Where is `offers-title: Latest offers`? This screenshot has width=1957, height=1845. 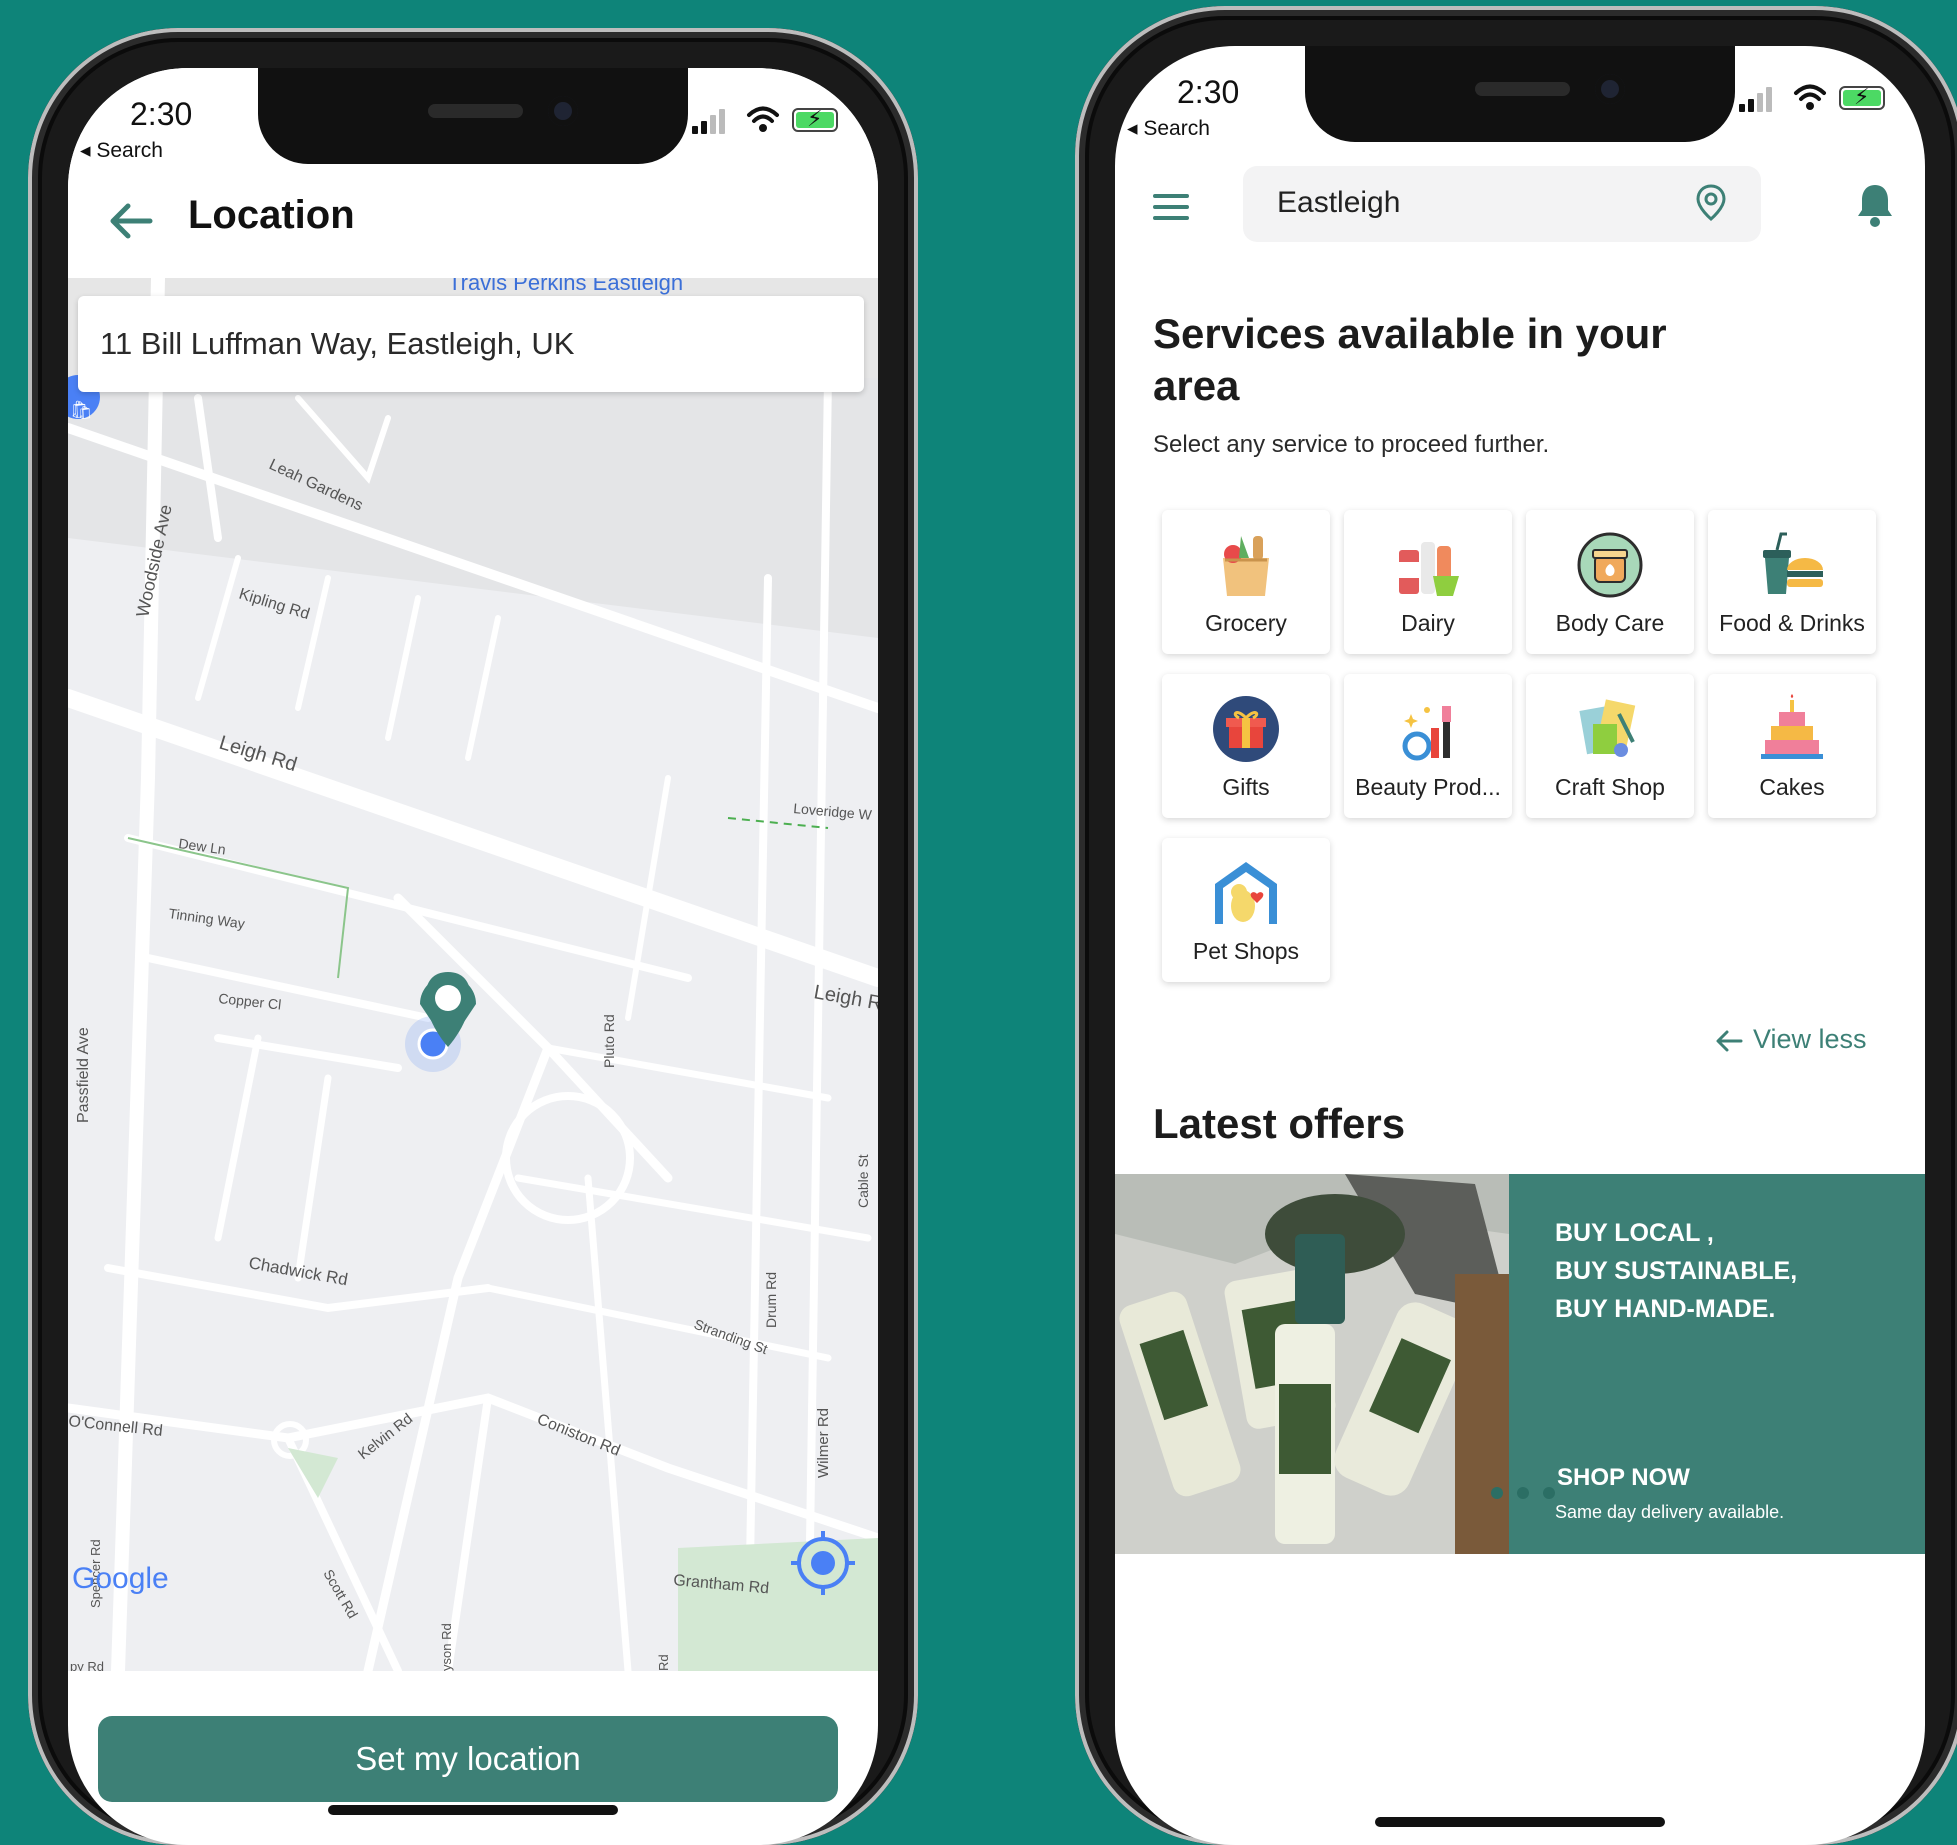
offers-title: Latest offers is located at coordinates (1279, 1123).